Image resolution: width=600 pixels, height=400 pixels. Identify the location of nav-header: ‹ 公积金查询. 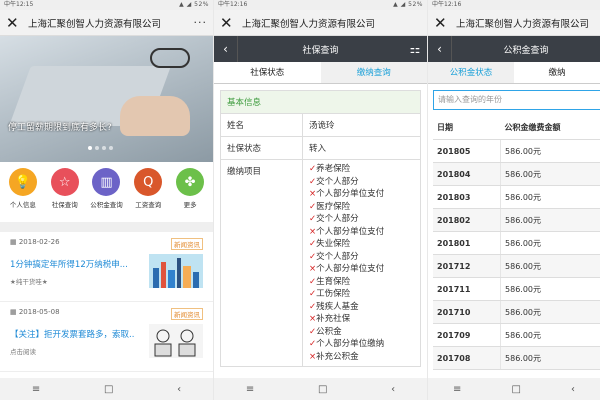
(514, 49).